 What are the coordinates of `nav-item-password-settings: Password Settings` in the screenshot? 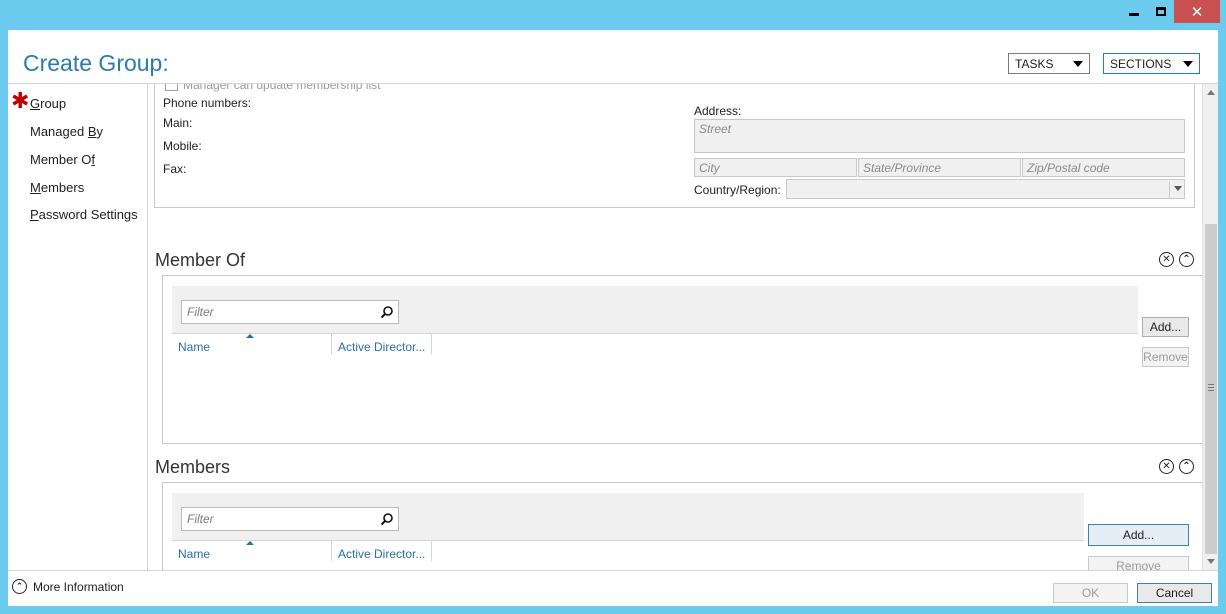 It's located at (84, 214).